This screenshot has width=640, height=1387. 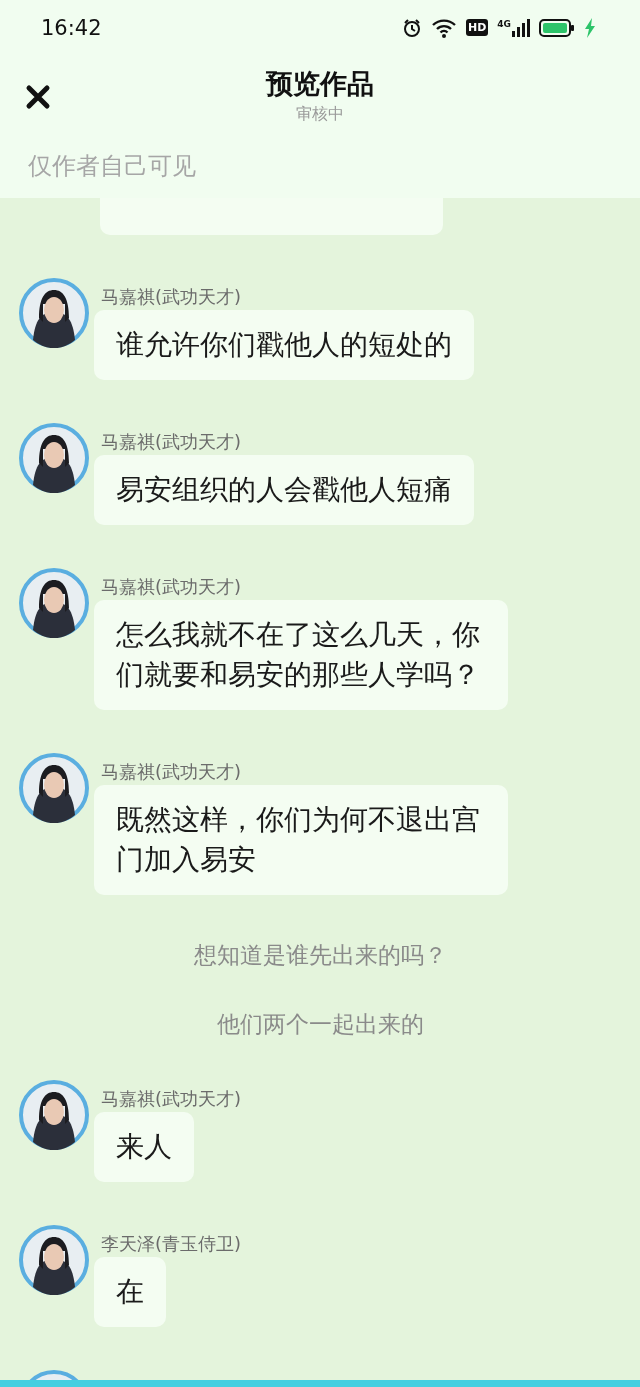 What do you see at coordinates (301, 840) in the screenshot?
I see `message-bubble: 既然这样，你们为何不退出宫门加入易安` at bounding box center [301, 840].